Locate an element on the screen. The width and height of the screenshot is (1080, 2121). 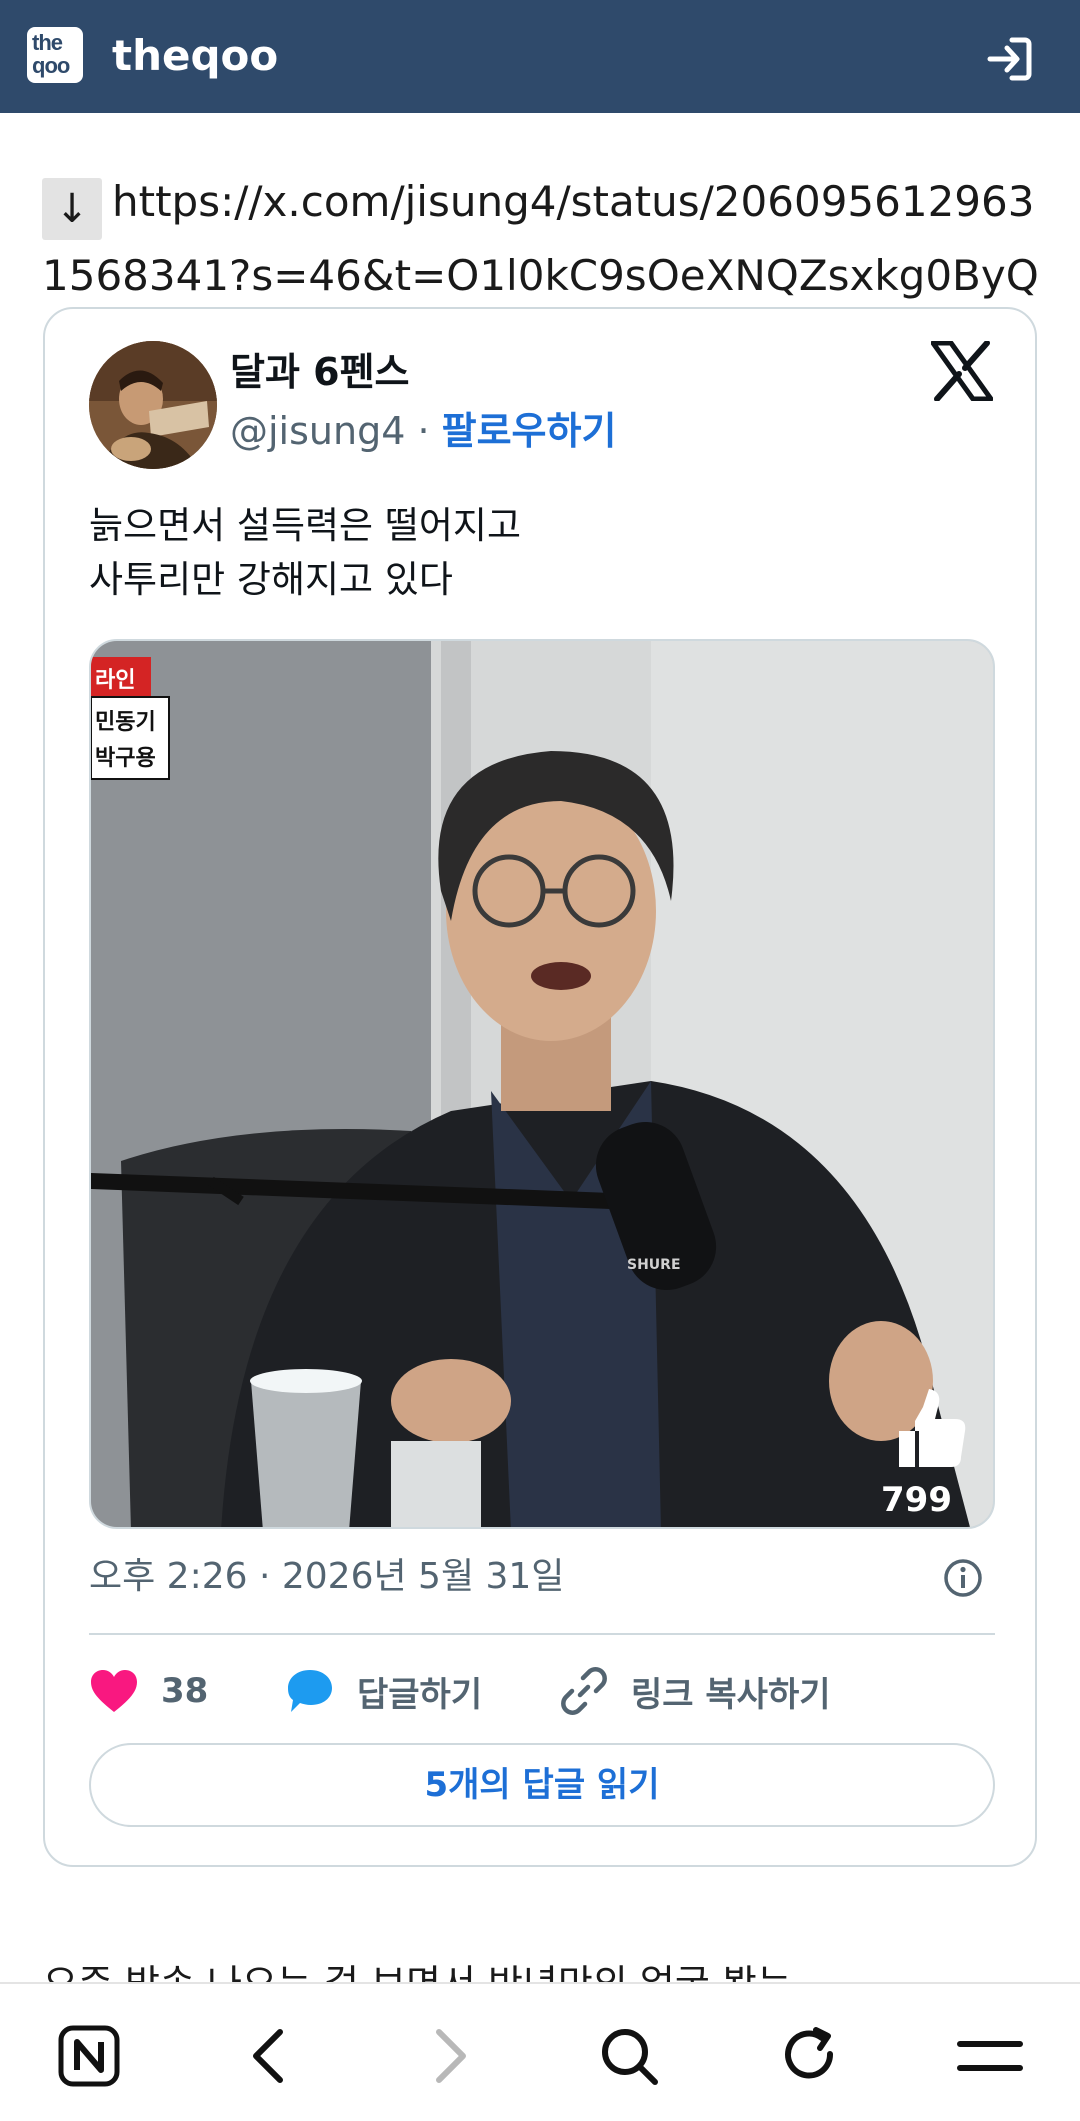
svg-text: 라인 is located at coordinates (115, 680).